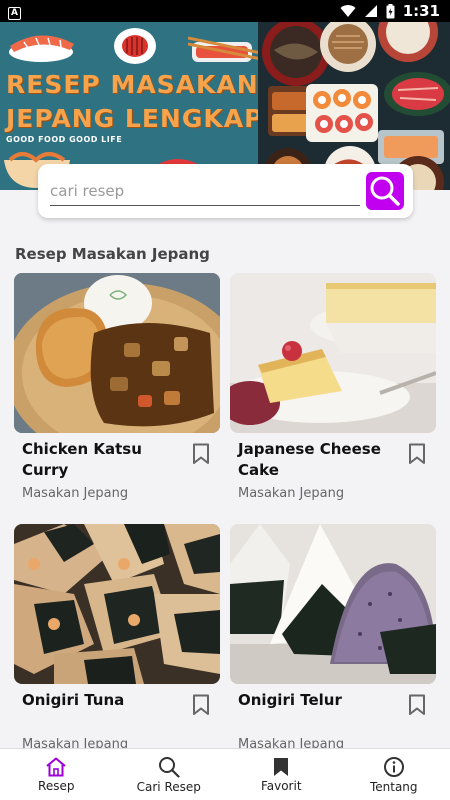 The width and height of the screenshot is (450, 800). I want to click on status-bar: A 1:31, so click(225, 11).